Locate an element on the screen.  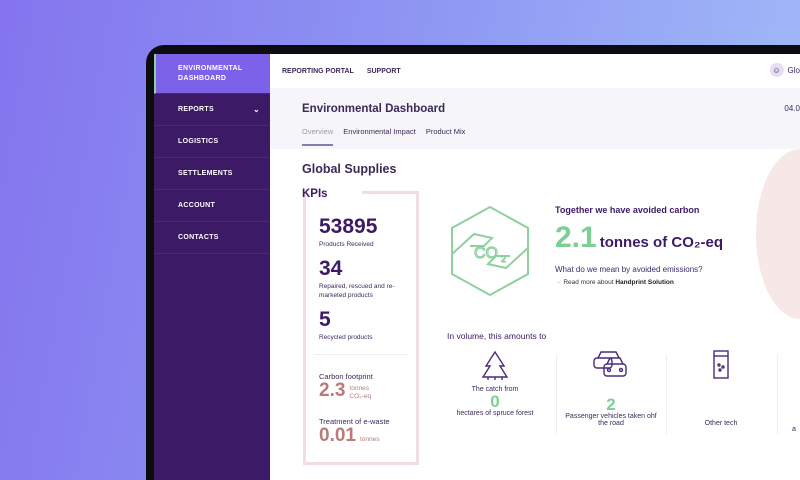
avoided-value: 2.1 is located at coordinates (576, 237).